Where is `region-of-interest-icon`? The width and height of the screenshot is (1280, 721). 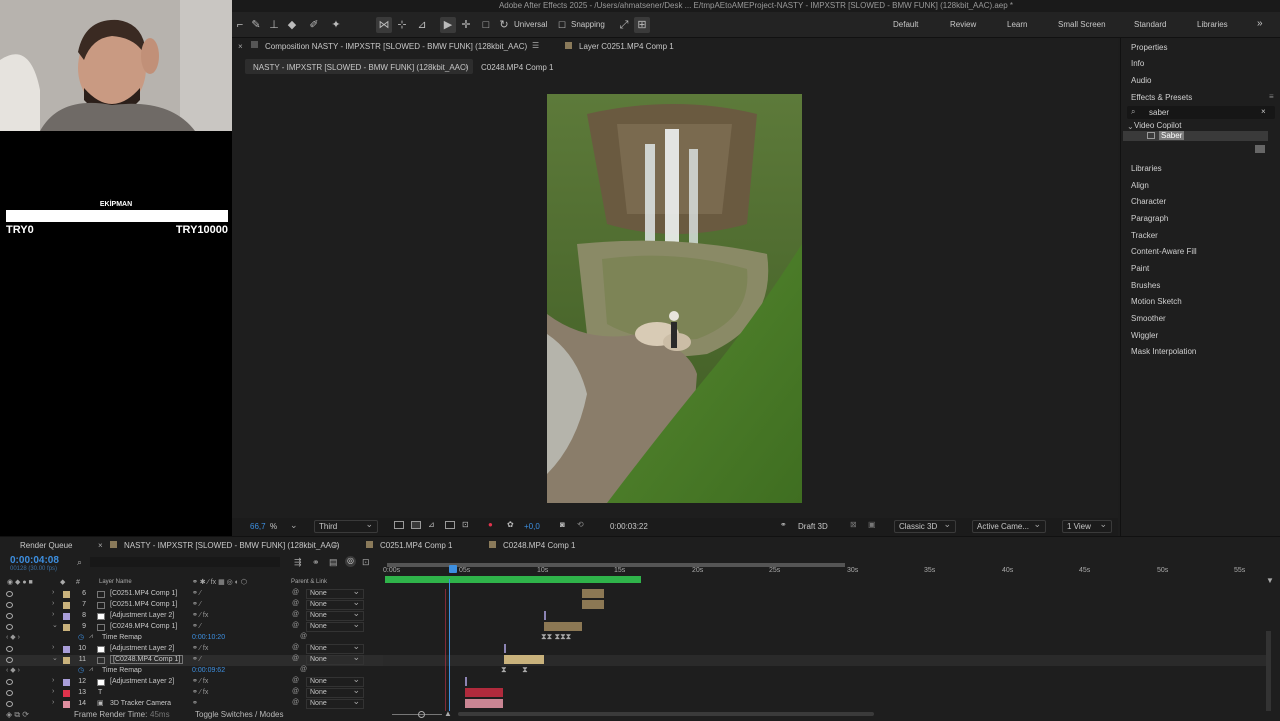
region-of-interest-icon is located at coordinates (399, 525).